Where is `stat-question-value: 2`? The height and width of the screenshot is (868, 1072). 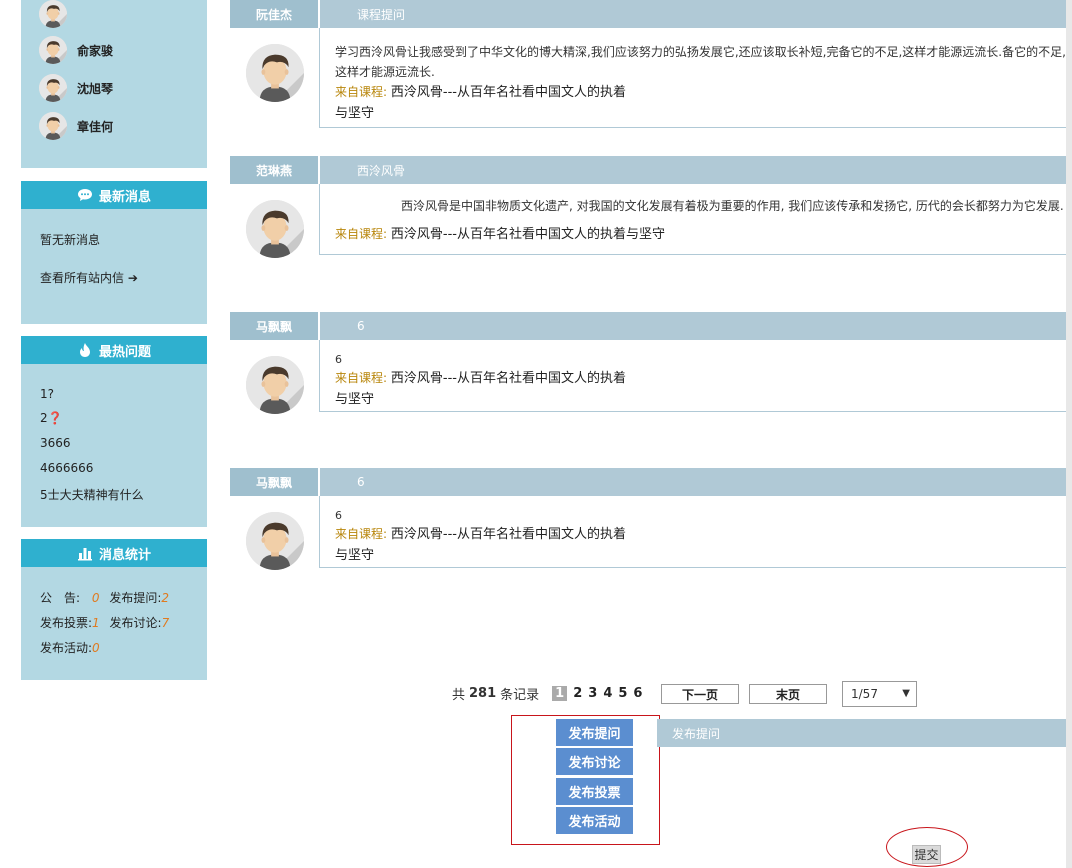 stat-question-value: 2 is located at coordinates (165, 598).